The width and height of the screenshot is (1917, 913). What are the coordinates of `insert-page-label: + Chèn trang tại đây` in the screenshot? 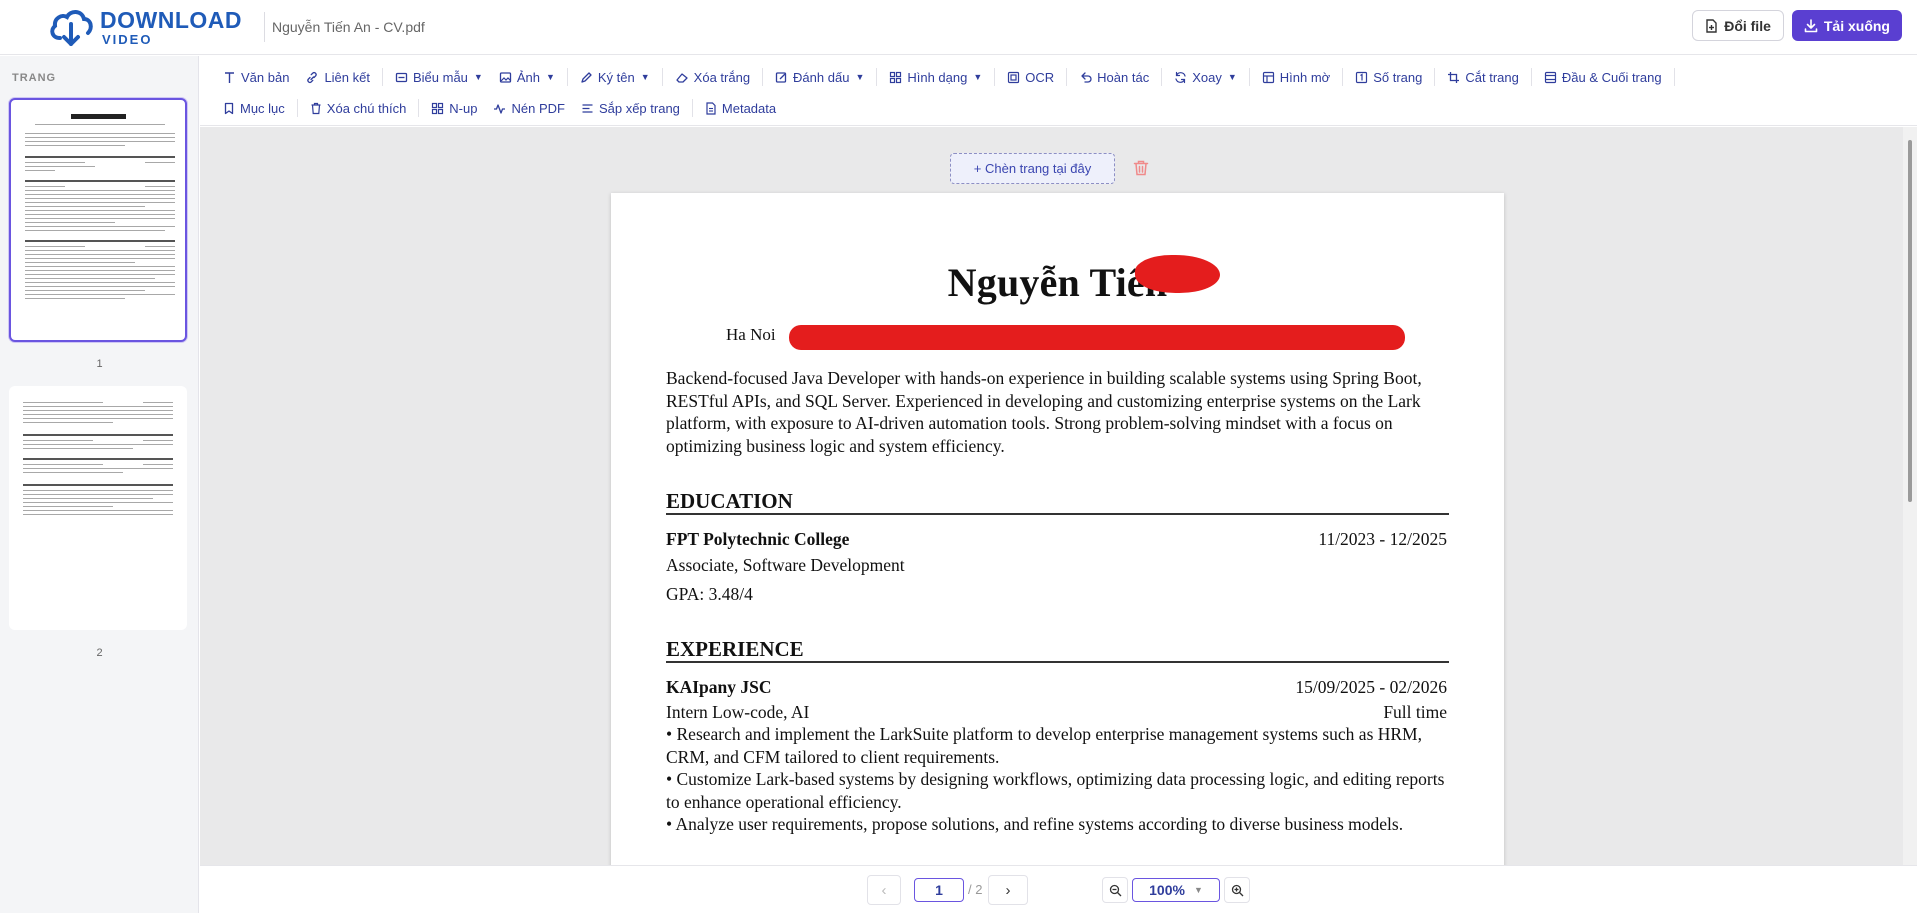 It's located at (1032, 168).